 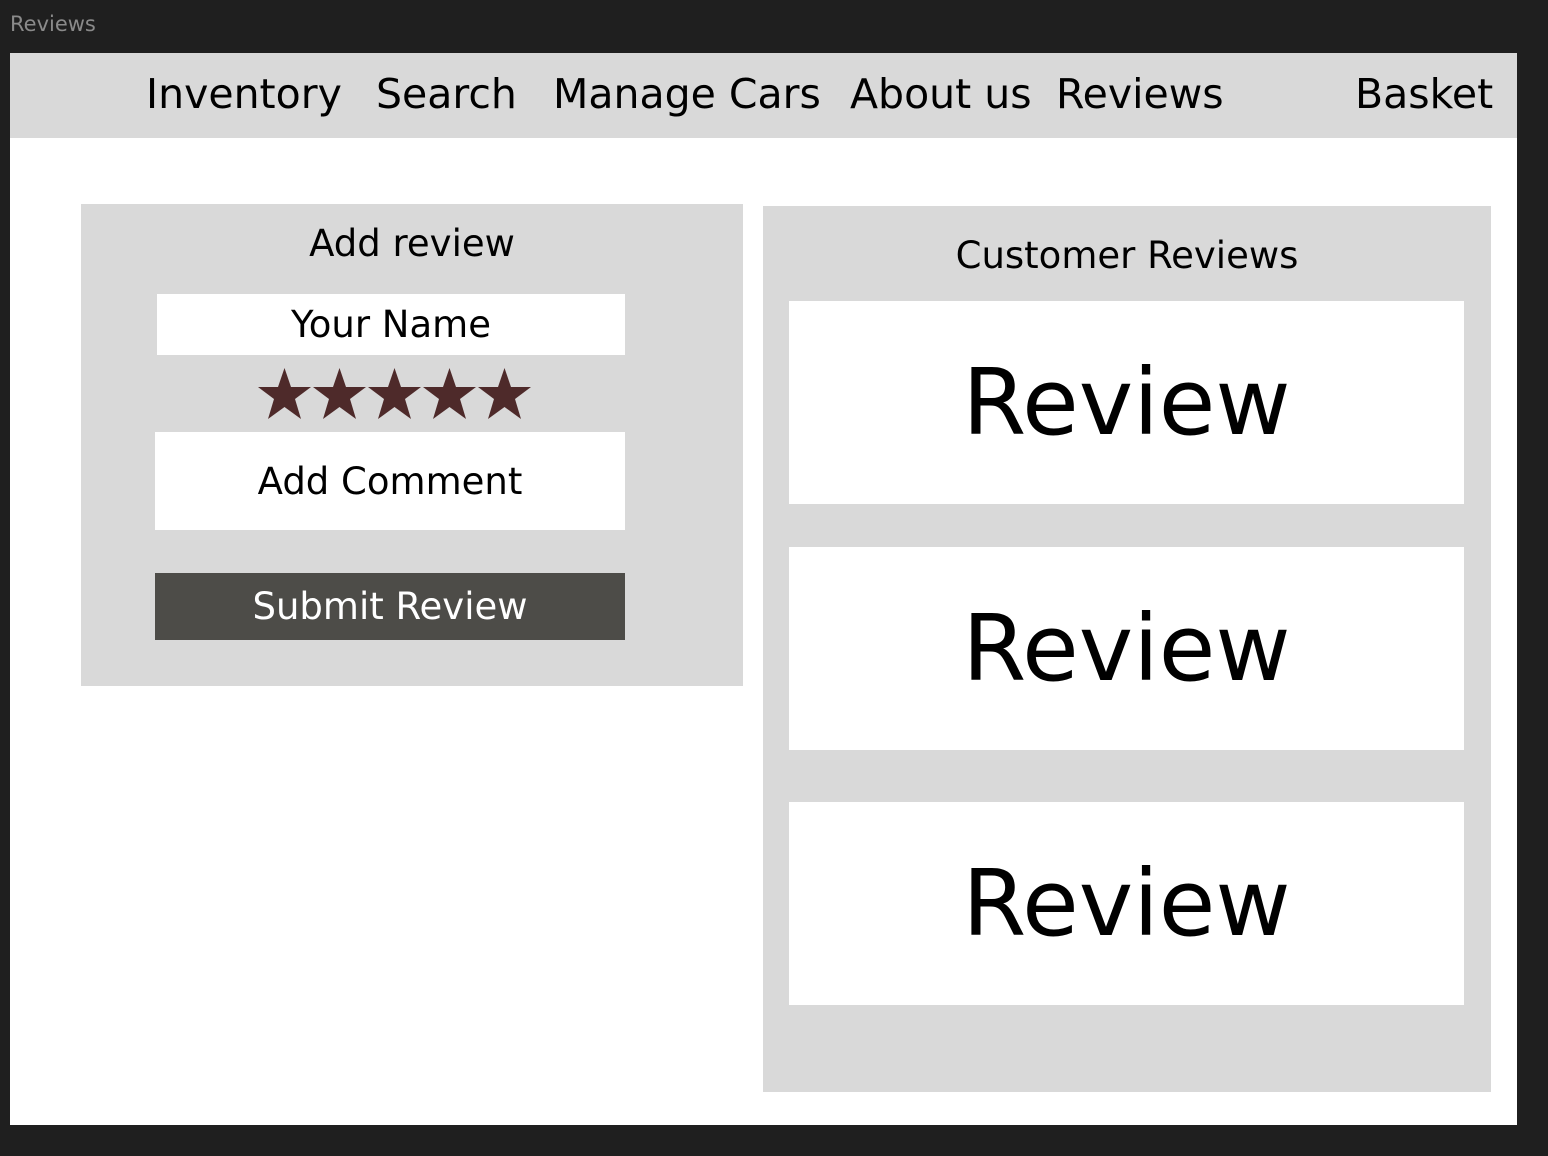 I want to click on nav-item-manage-cars: Manage Cars, so click(x=687, y=94).